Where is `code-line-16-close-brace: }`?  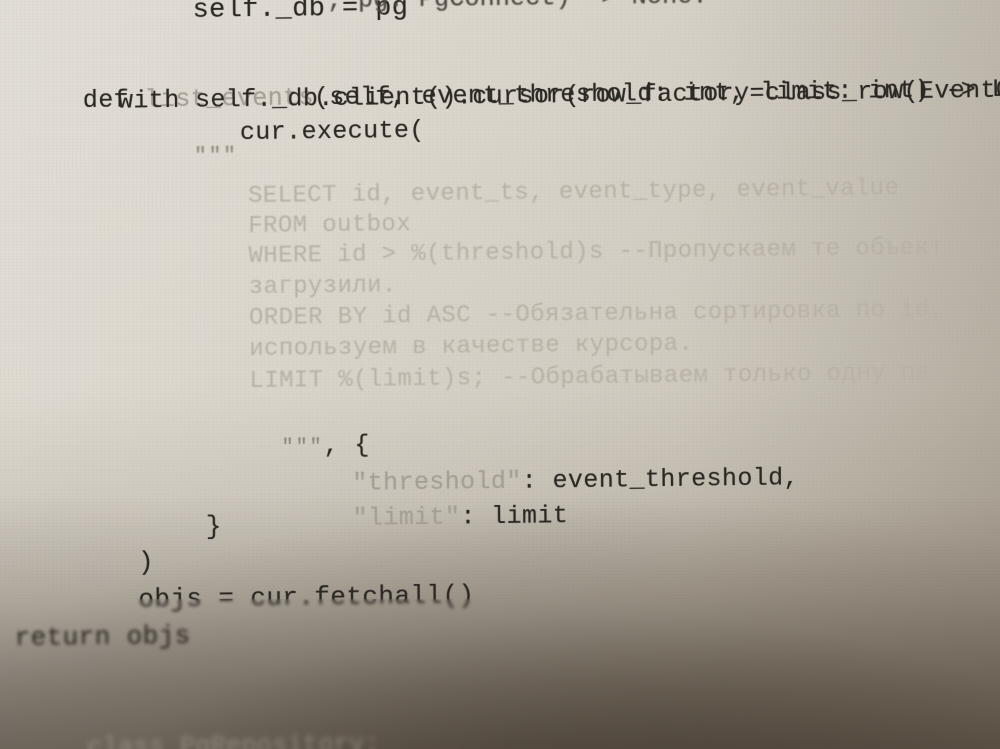 code-line-16-close-brace: } is located at coordinates (117, 527).